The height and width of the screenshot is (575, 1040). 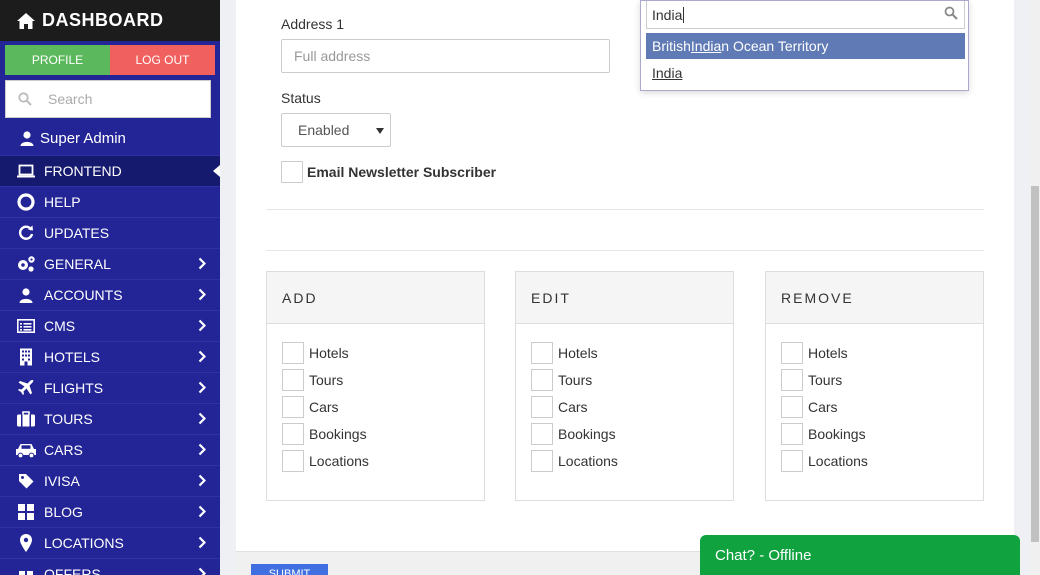 I want to click on dashboard-brand: DASHBOARD, so click(x=110, y=20).